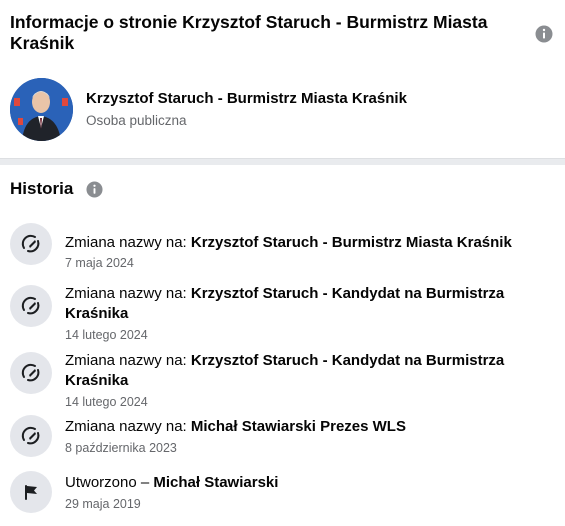 This screenshot has height=526, width=565. I want to click on history-item-date: 8 października 2023, so click(121, 448).